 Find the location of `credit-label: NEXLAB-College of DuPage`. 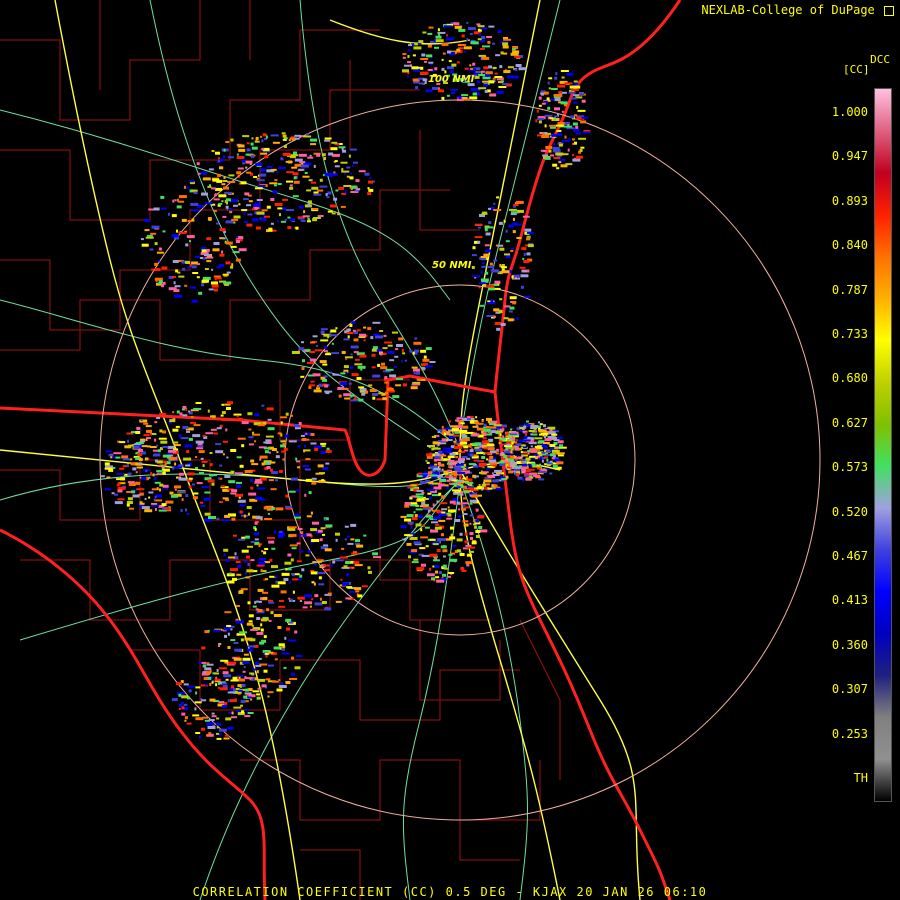

credit-label: NEXLAB-College of DuPage is located at coordinates (797, 10).